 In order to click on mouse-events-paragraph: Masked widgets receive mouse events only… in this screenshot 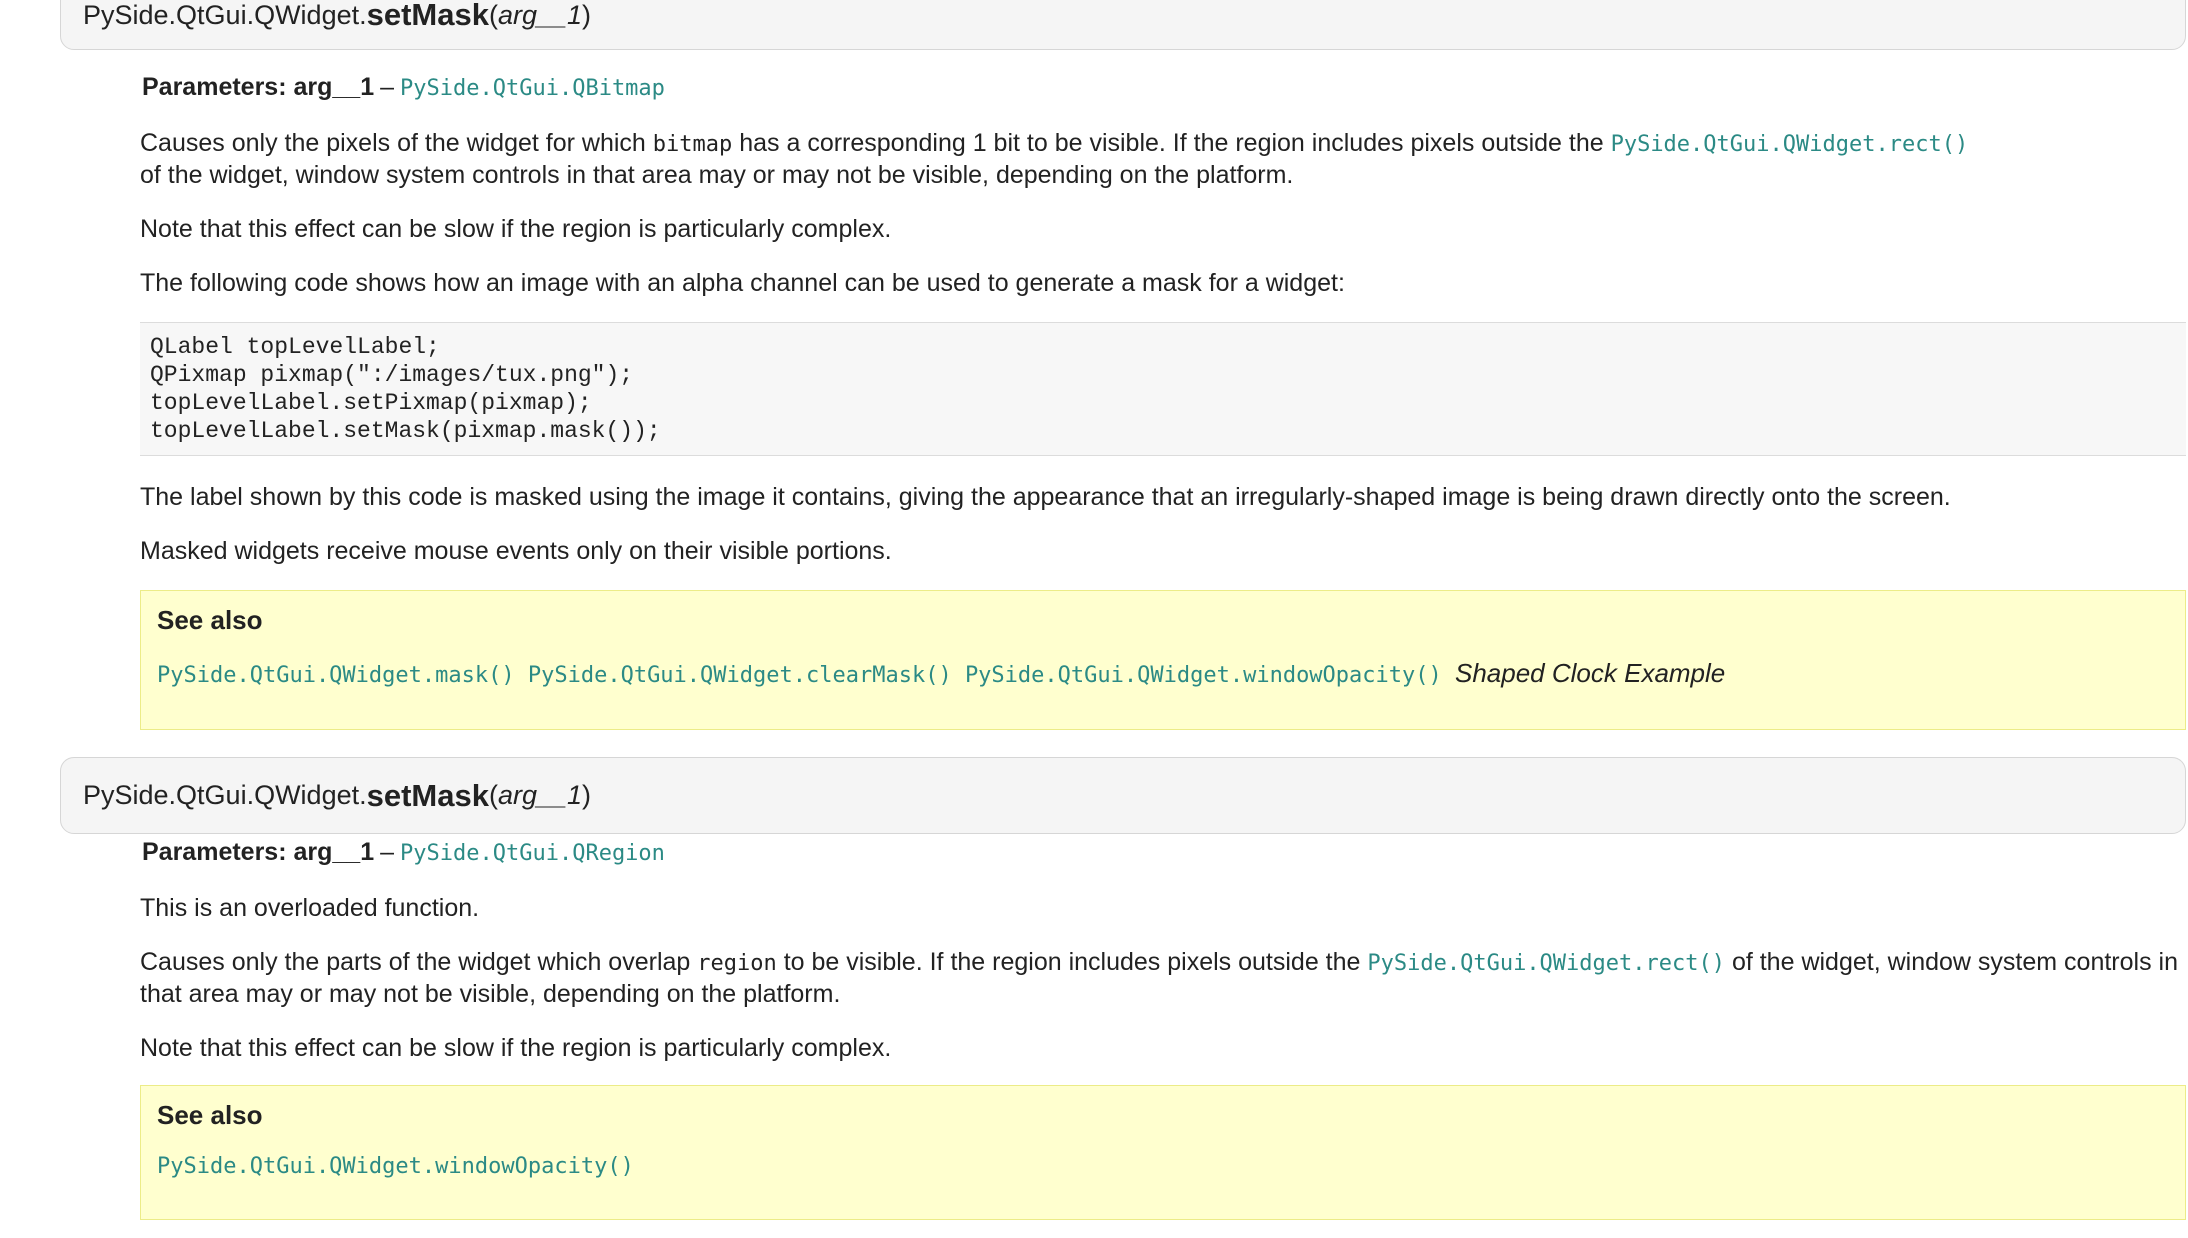, I will do `click(516, 551)`.